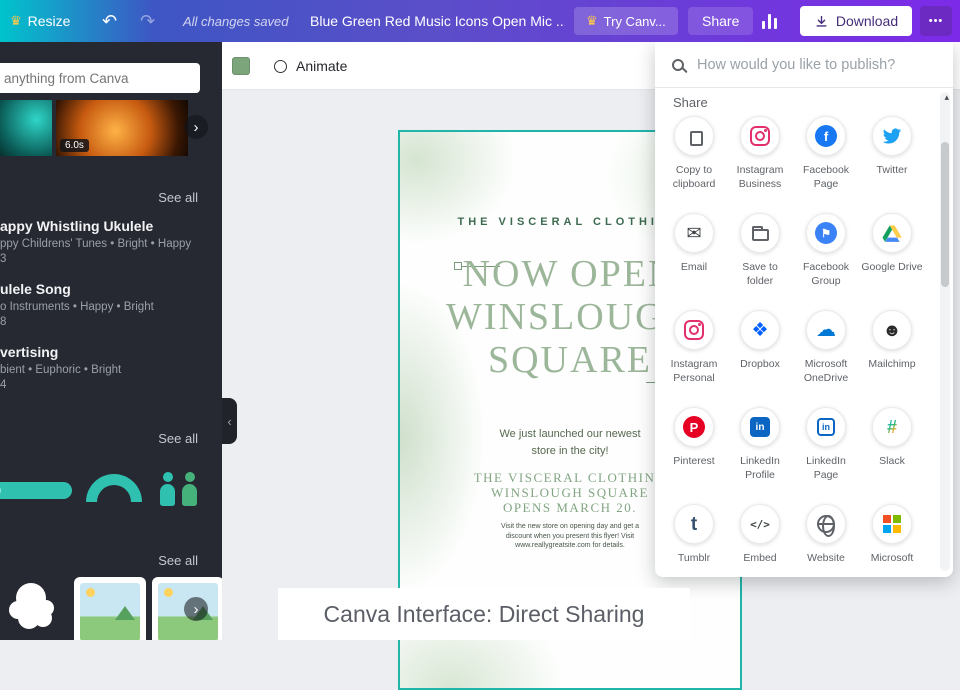 The image size is (960, 690). I want to click on share-option-twitter: Twitter, so click(892, 164).